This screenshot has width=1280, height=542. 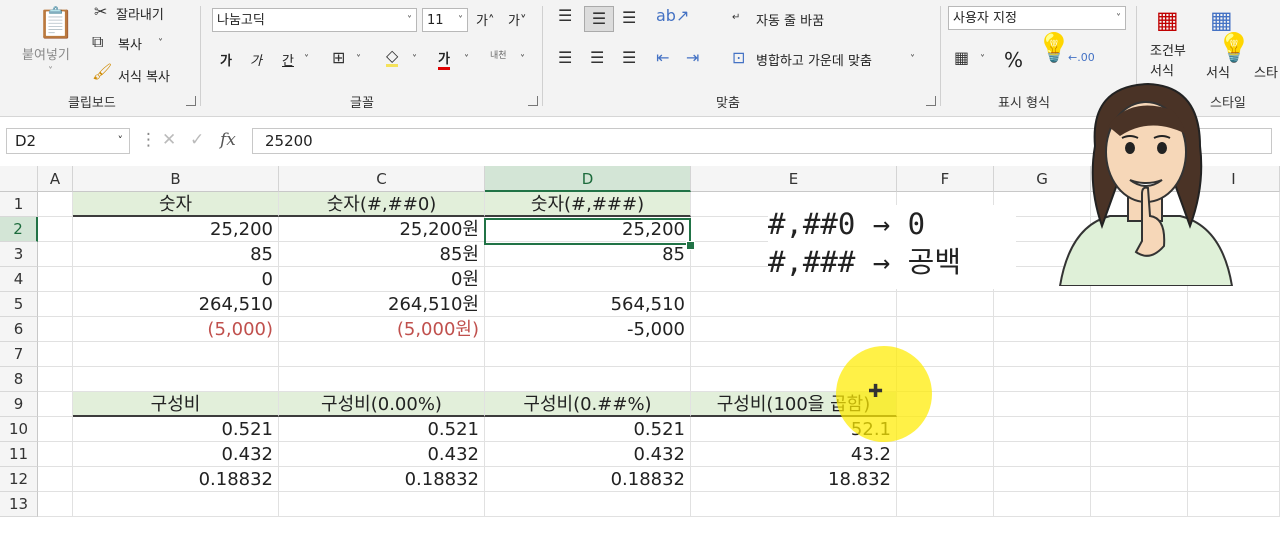 What do you see at coordinates (382, 404) in the screenshot?
I see `table-header-cell: 구성비(0.00%)` at bounding box center [382, 404].